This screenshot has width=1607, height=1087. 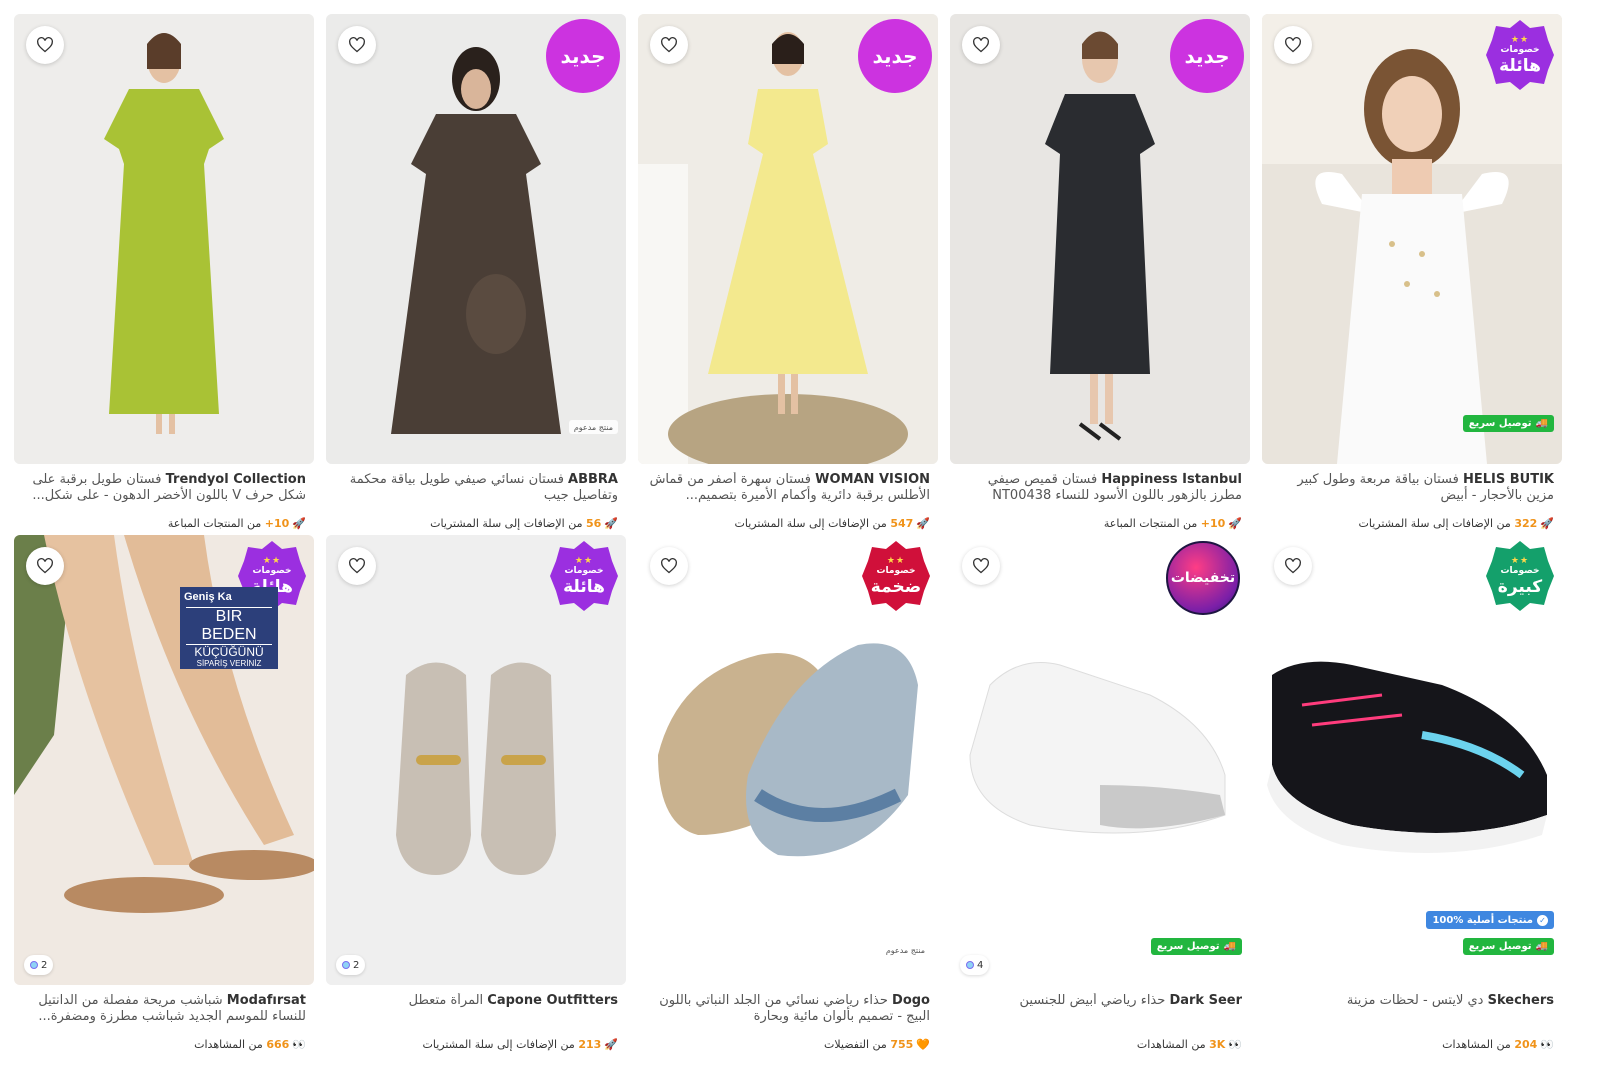 I want to click on product-stat: 👀204 من المشاهدات, so click(x=1498, y=1044).